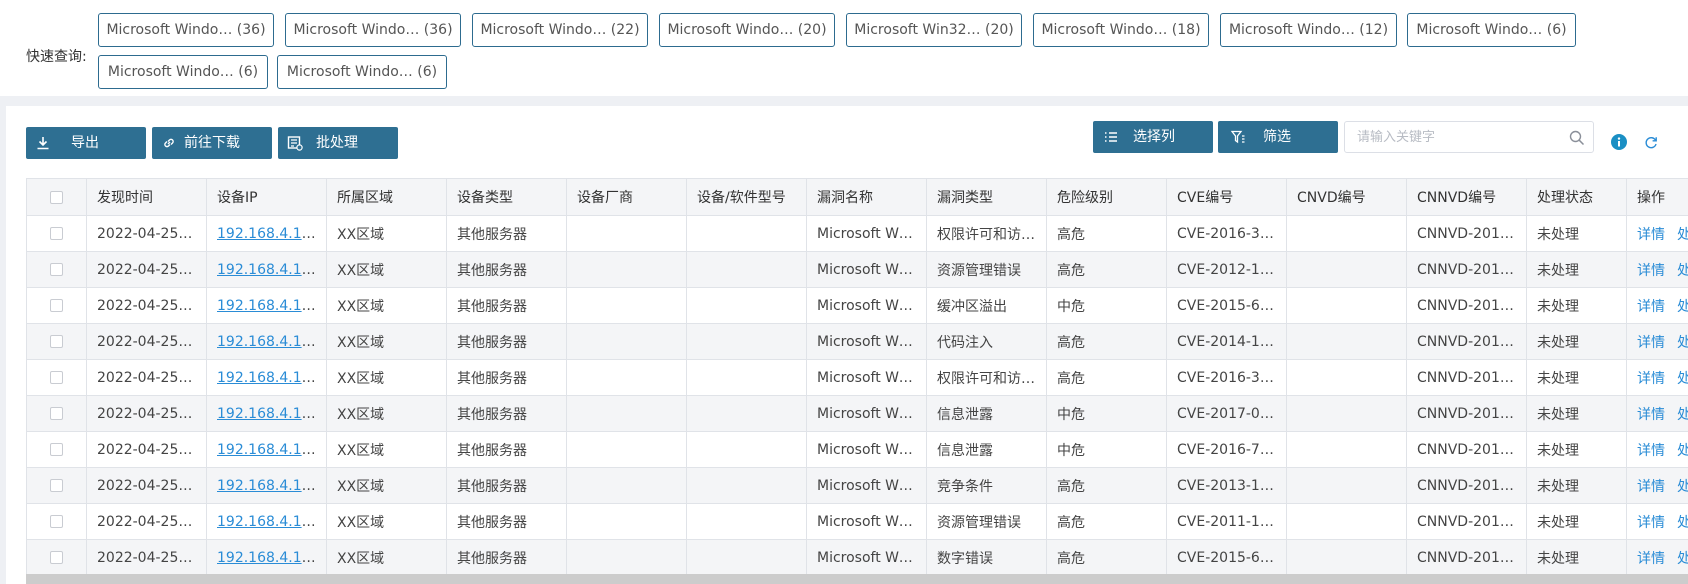 The image size is (1688, 584). Describe the element at coordinates (338, 143) in the screenshot. I see `batch-process-button: 批处理` at that location.